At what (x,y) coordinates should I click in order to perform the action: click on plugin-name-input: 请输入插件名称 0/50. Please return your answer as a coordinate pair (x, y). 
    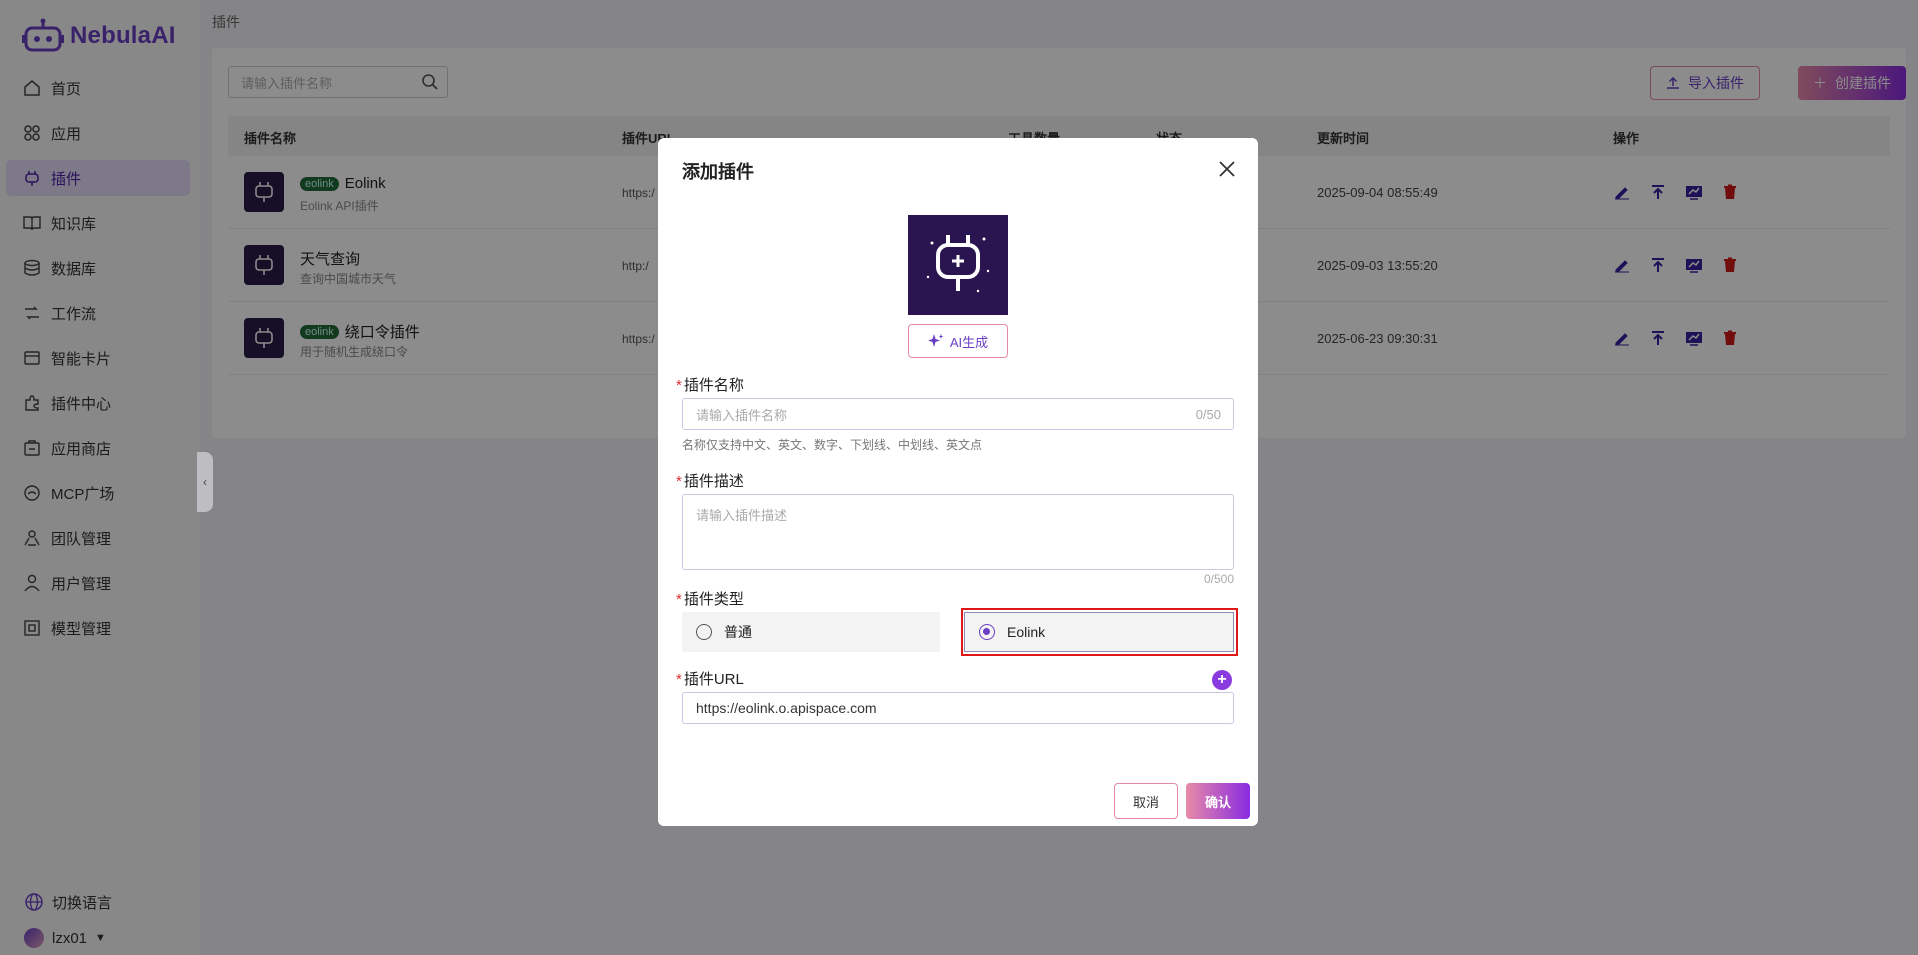
    Looking at the image, I should click on (958, 414).